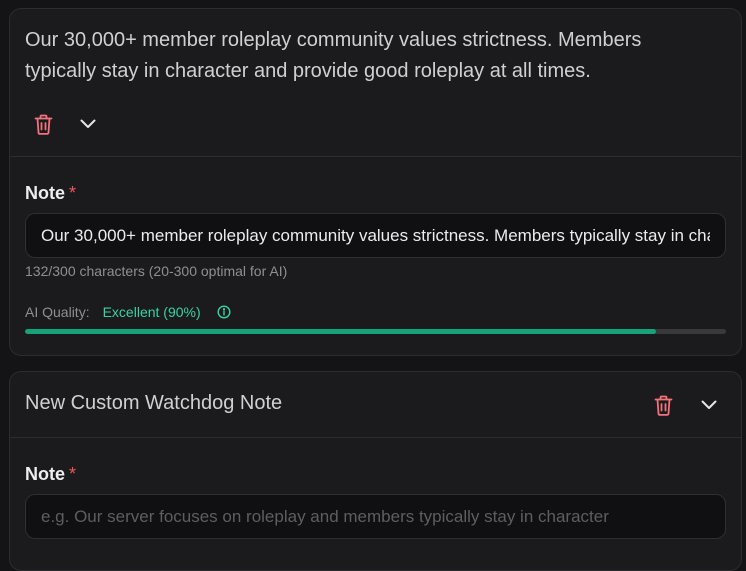 Image resolution: width=746 pixels, height=571 pixels. What do you see at coordinates (57, 312) in the screenshot?
I see `ai-quality-label: AI Quality:` at bounding box center [57, 312].